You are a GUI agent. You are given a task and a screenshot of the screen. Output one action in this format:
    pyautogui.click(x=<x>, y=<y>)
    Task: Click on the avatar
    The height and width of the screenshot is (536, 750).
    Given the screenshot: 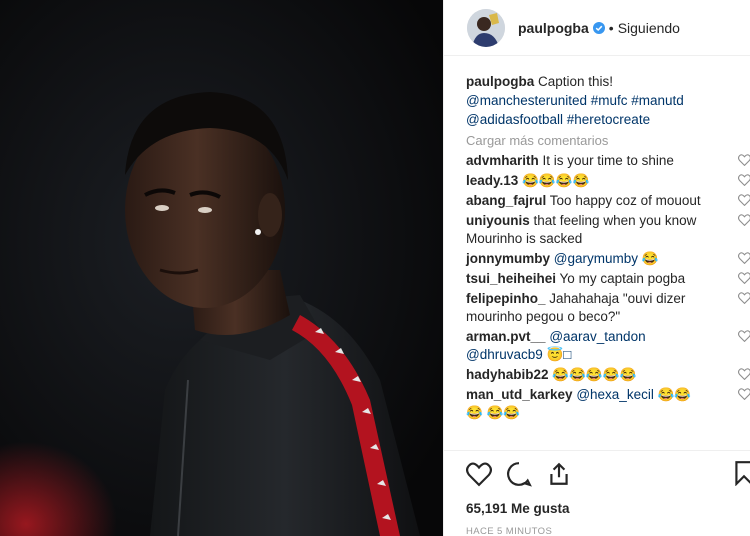 What is the action you would take?
    pyautogui.click(x=486, y=27)
    